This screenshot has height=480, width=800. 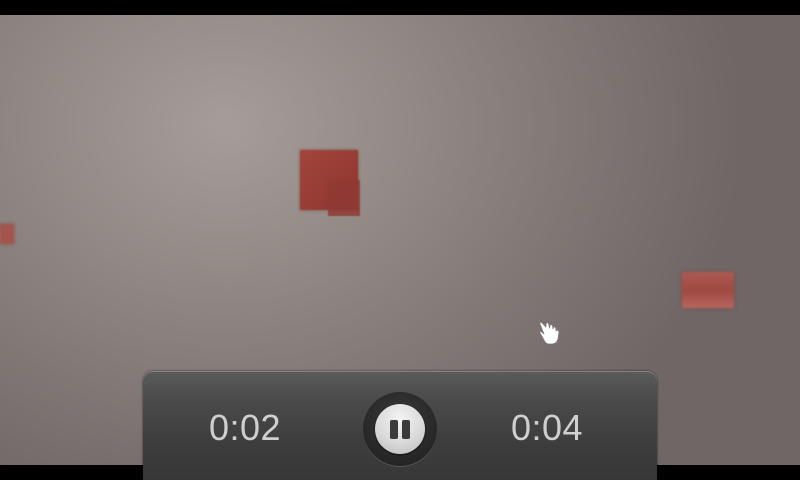 I want to click on playback-control-panel: 0:02 0:04, so click(x=400, y=425).